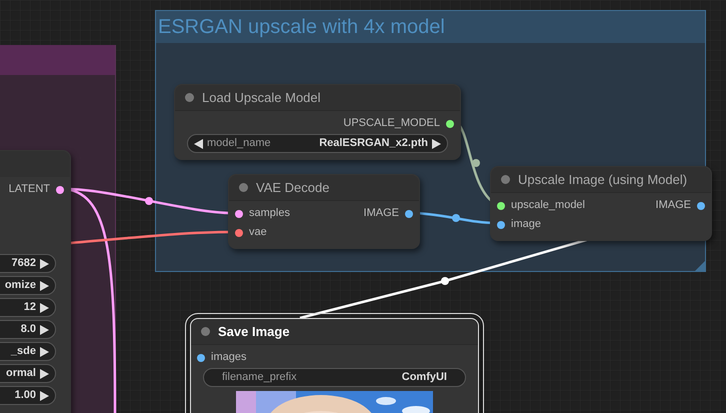  Describe the element at coordinates (317, 143) in the screenshot. I see `widget-field: model_name RealESRGAN_x2.pth` at that location.